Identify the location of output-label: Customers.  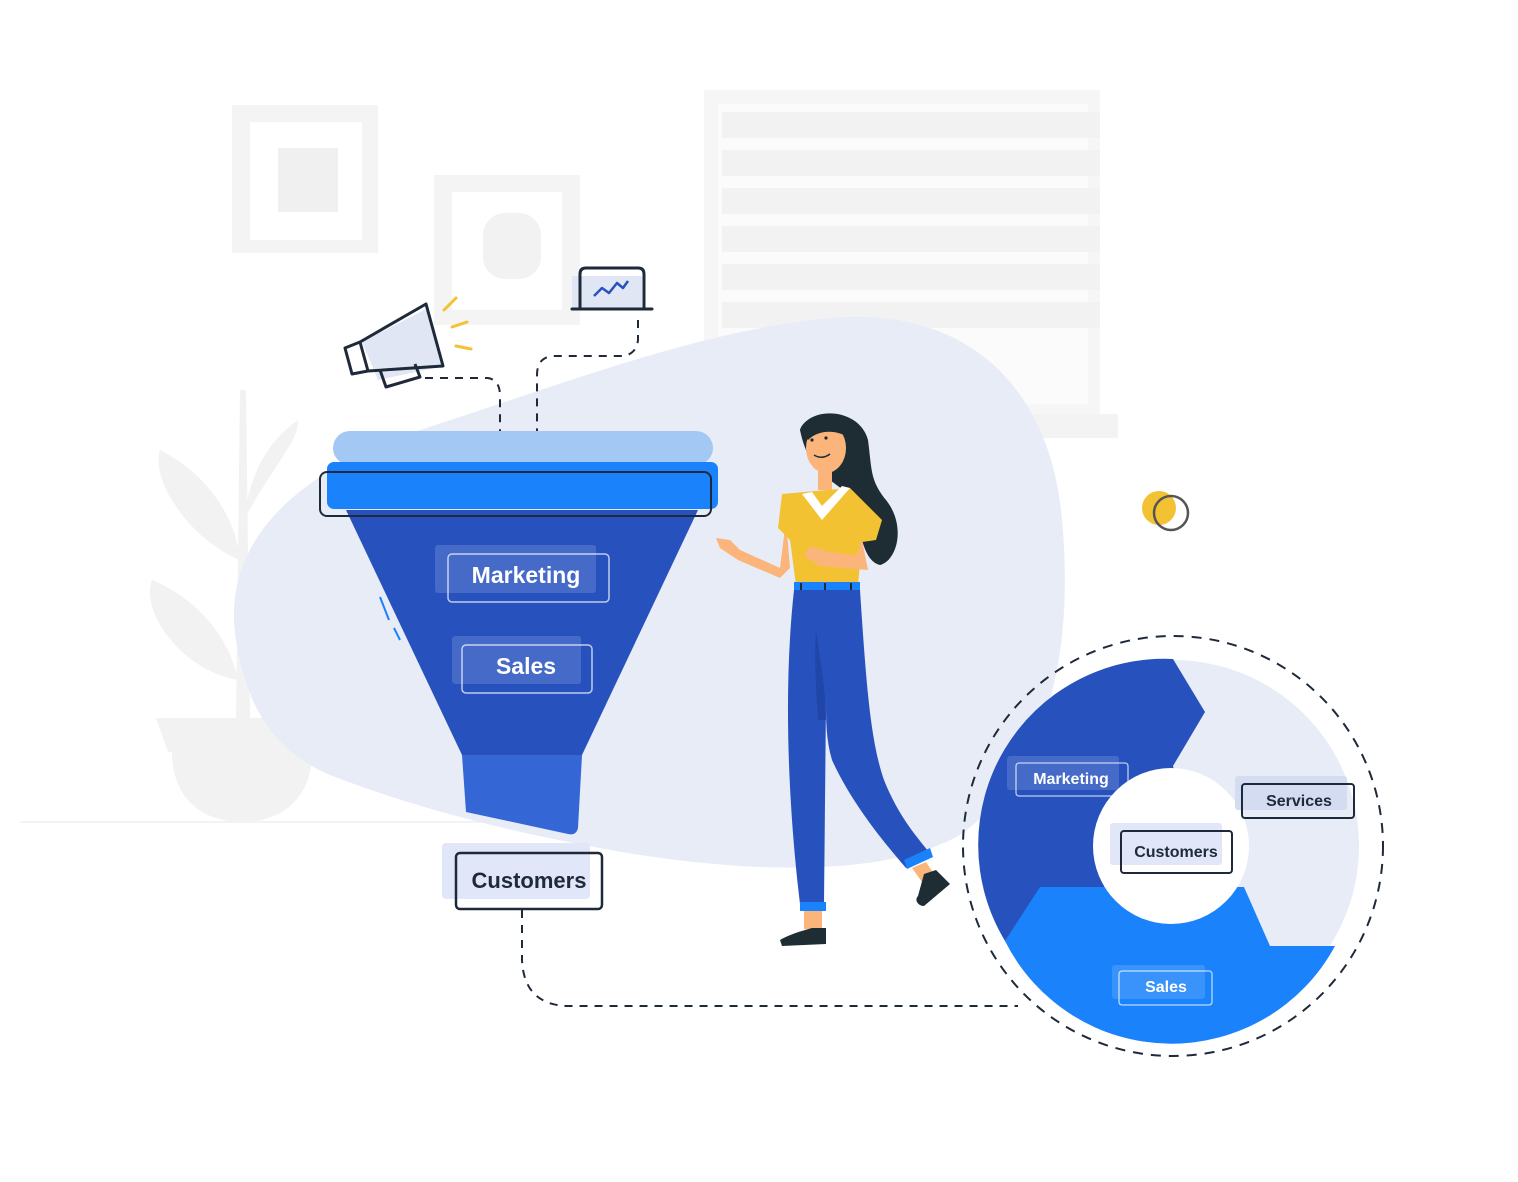
(529, 880).